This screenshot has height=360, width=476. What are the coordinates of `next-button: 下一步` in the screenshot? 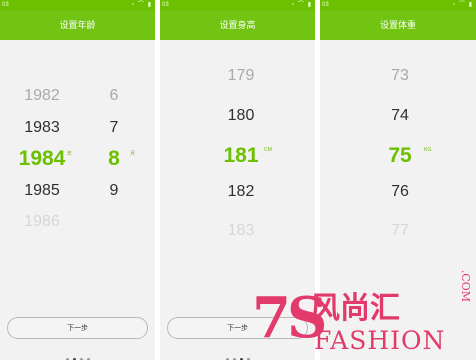 It's located at (77, 328).